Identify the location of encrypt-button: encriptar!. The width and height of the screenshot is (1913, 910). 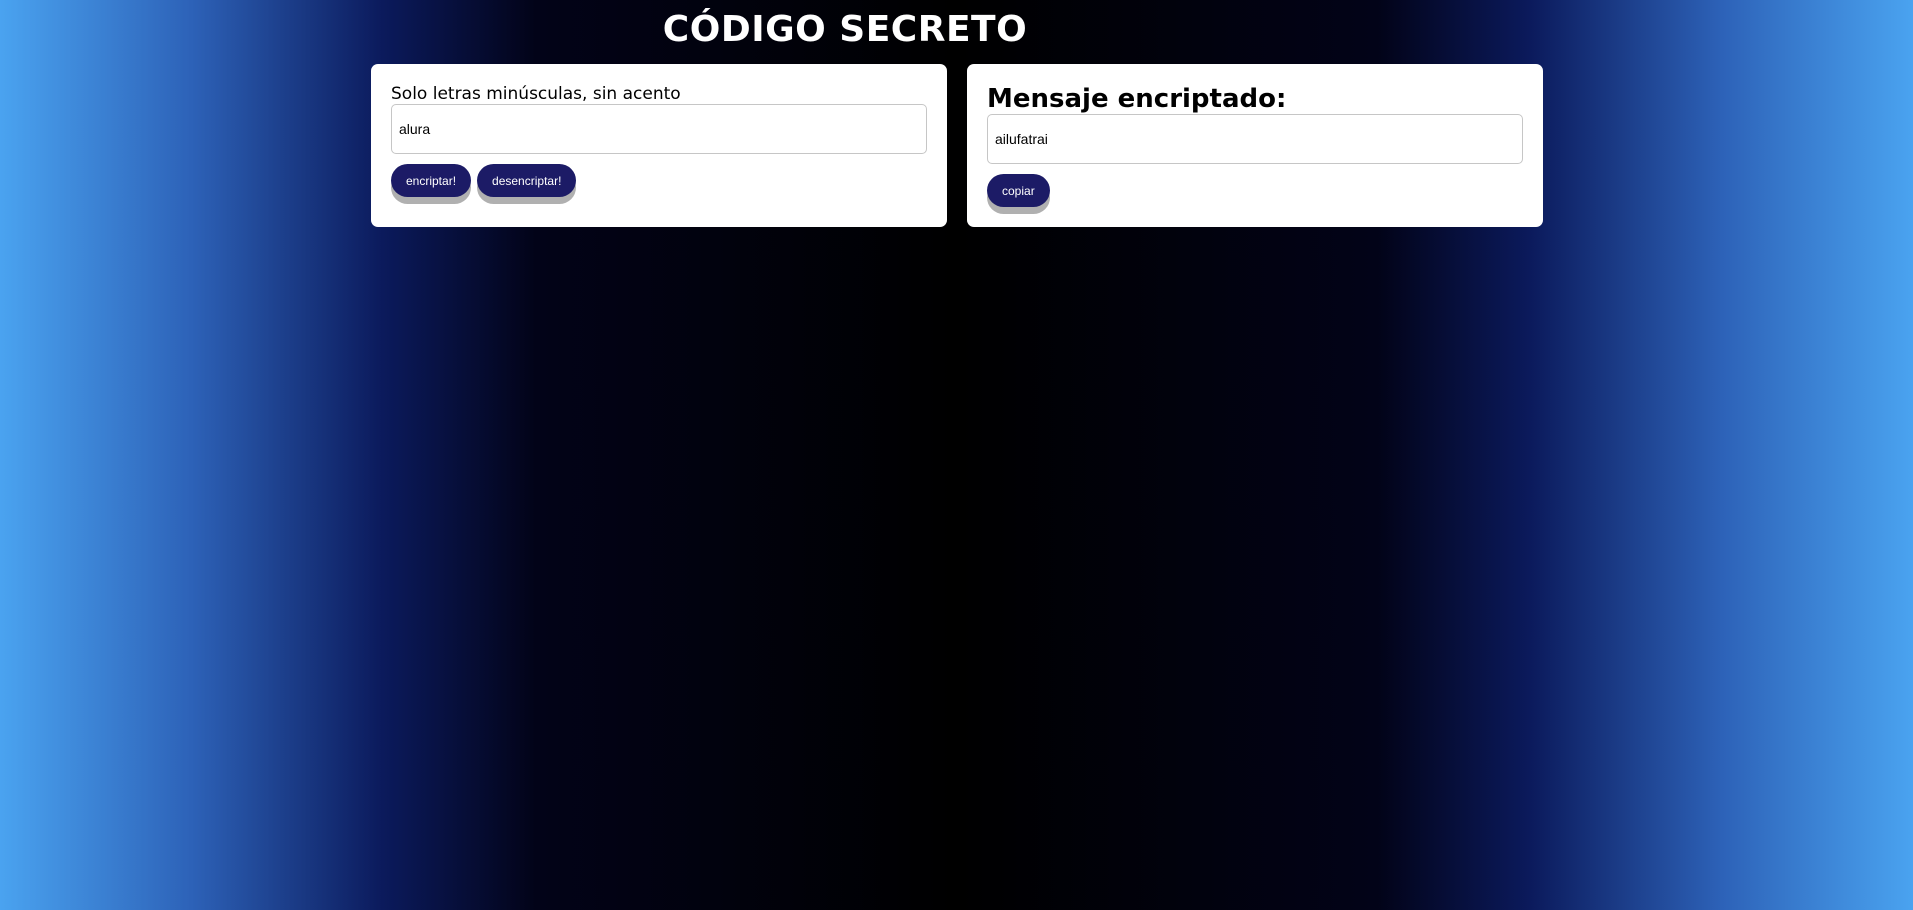
(431, 180).